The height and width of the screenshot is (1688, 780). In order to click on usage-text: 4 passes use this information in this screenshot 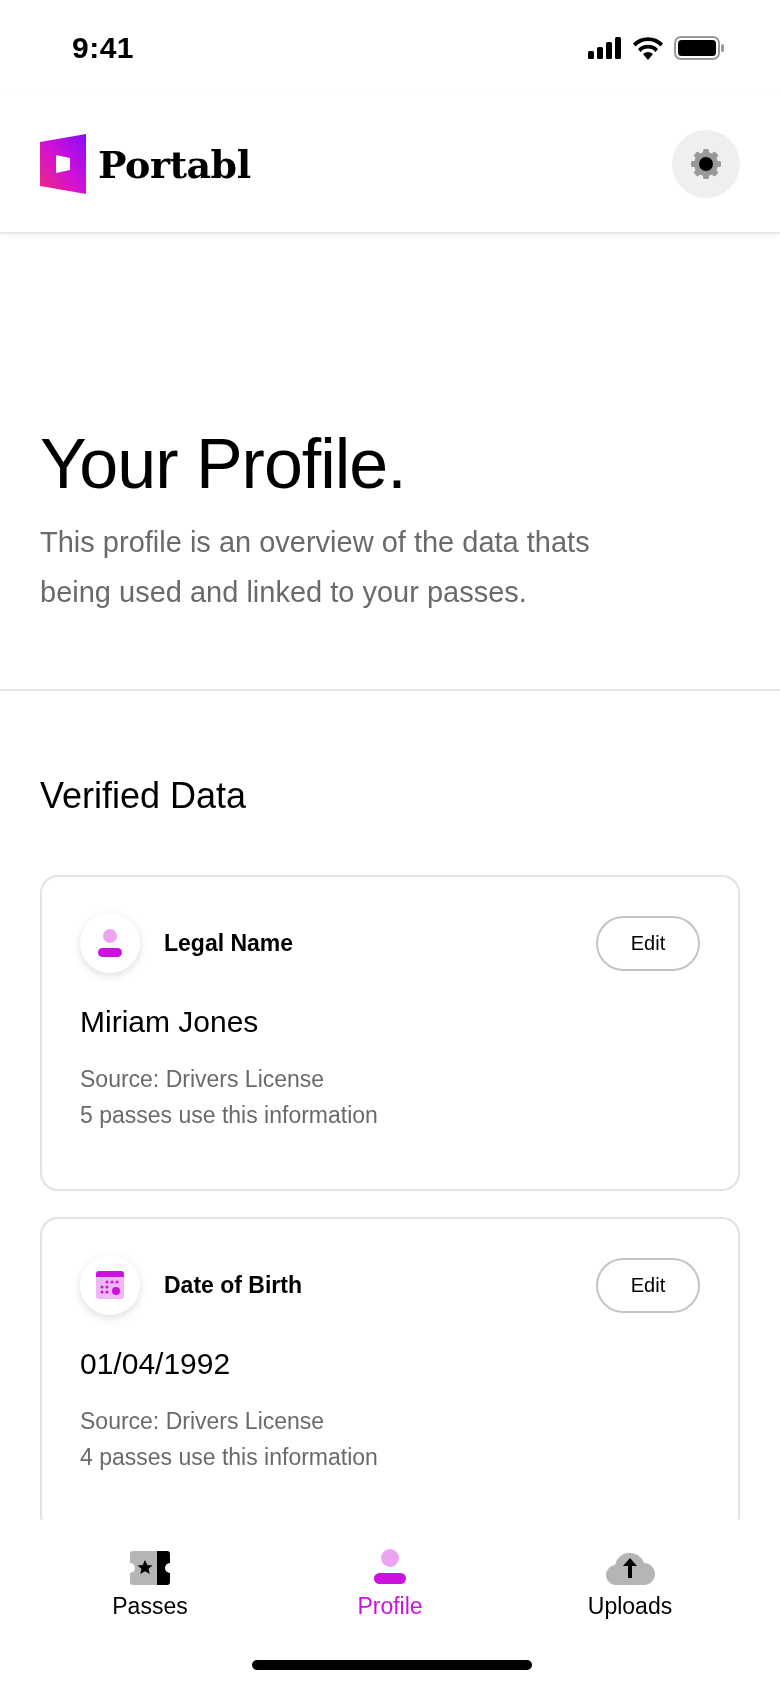, I will do `click(229, 1457)`.